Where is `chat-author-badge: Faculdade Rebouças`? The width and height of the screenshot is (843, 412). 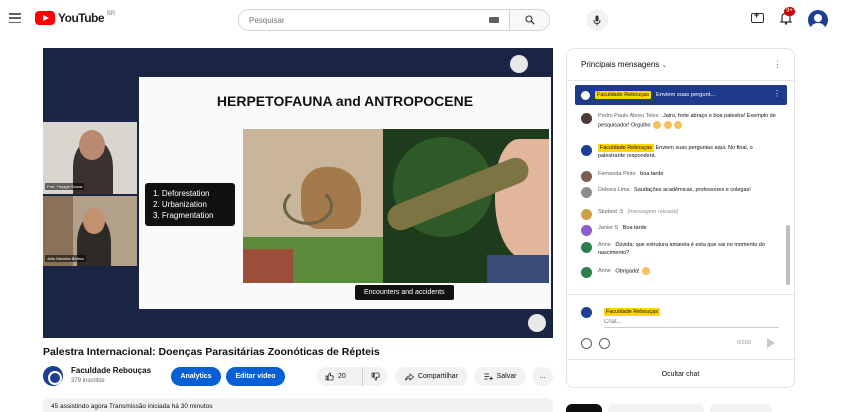 chat-author-badge: Faculdade Rebouças is located at coordinates (626, 148).